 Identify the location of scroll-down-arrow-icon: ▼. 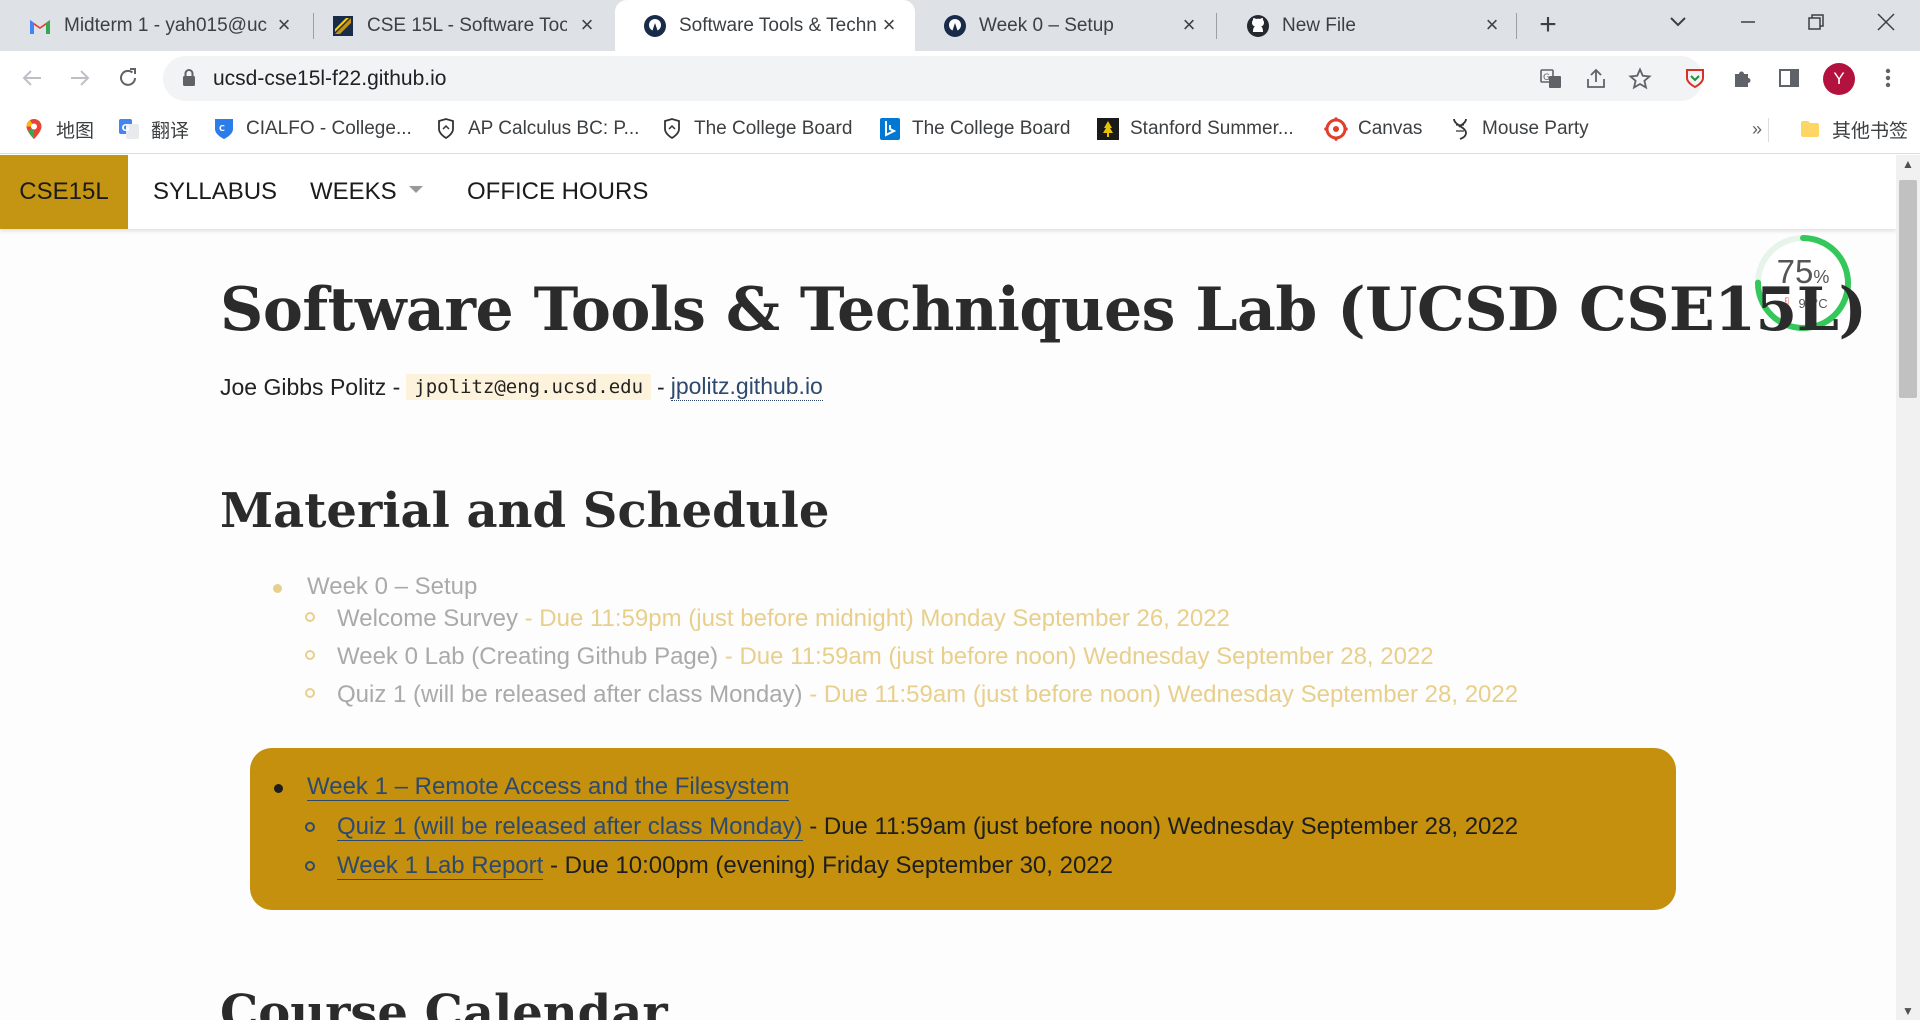
(1908, 1011).